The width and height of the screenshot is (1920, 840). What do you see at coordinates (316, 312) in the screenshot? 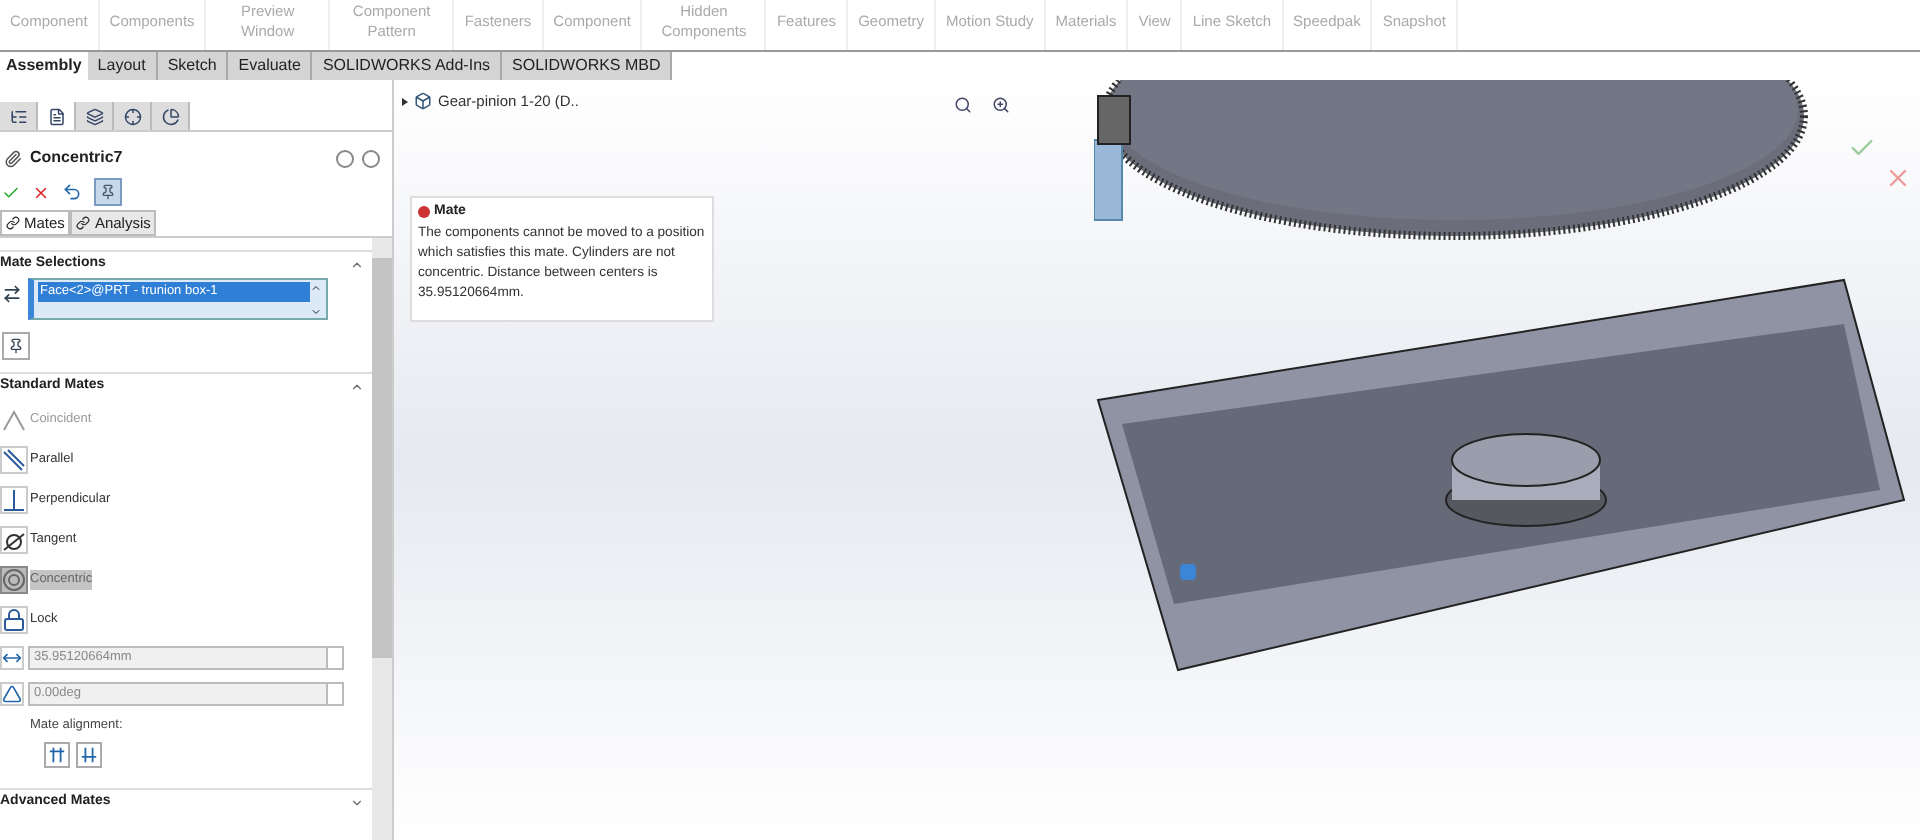
I see `scroll-down-icon` at bounding box center [316, 312].